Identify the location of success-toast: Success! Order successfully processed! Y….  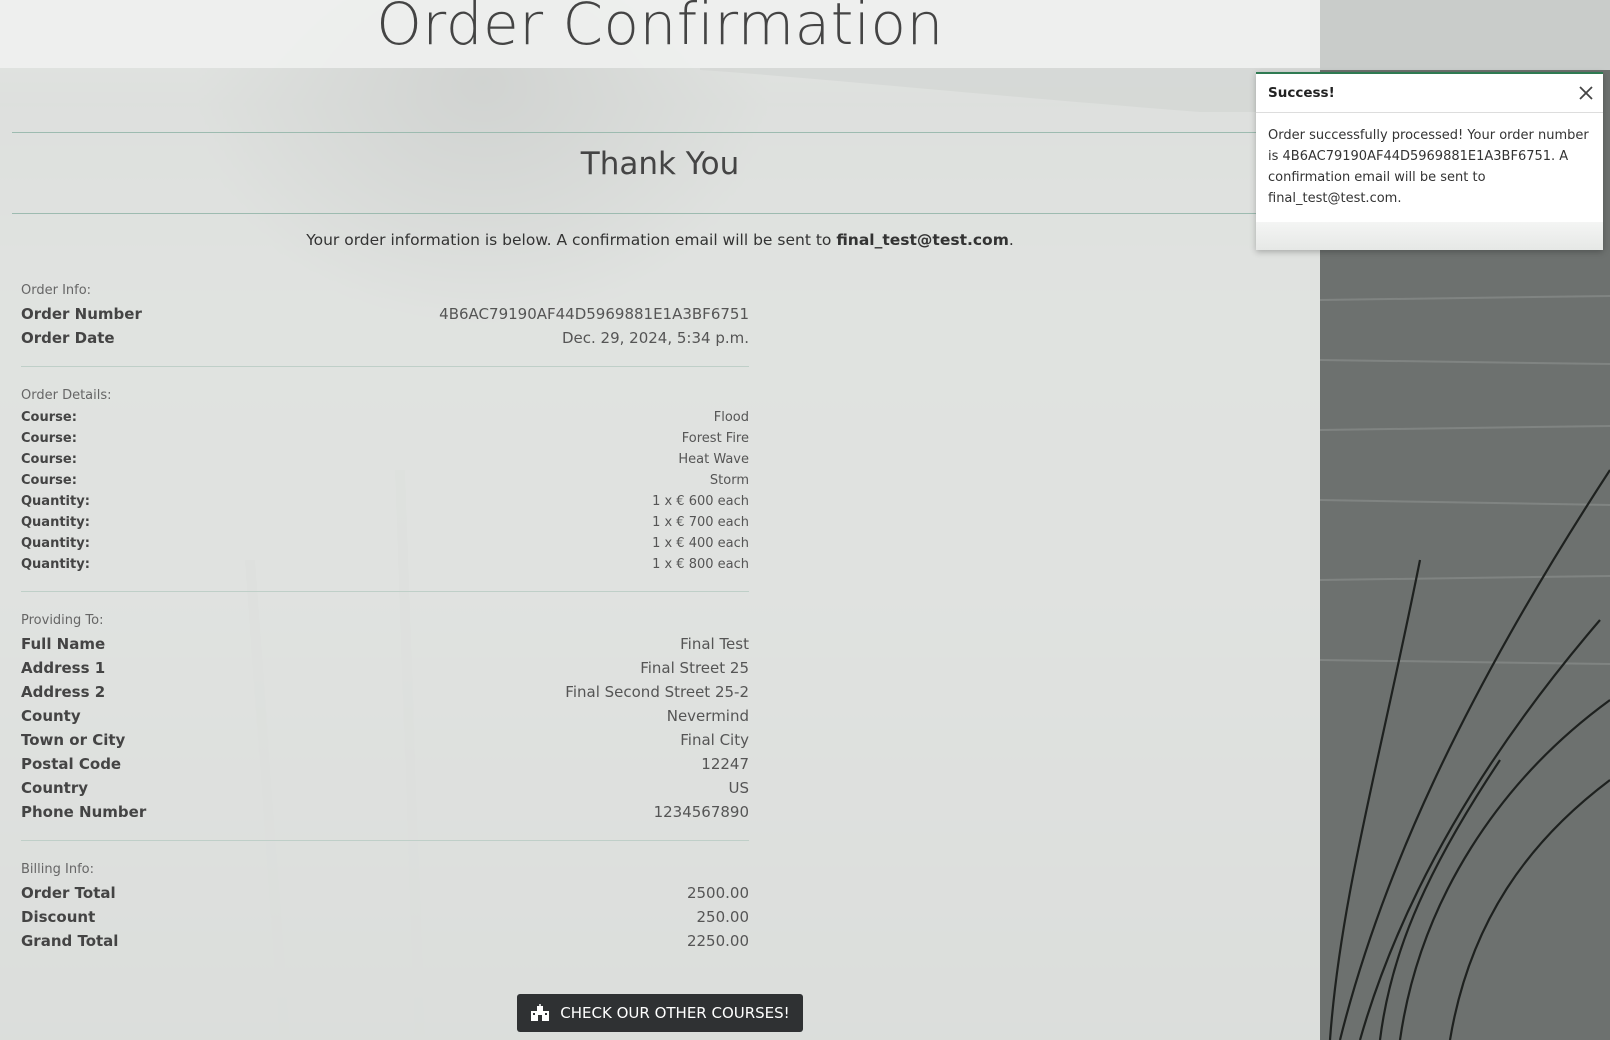
(1429, 161).